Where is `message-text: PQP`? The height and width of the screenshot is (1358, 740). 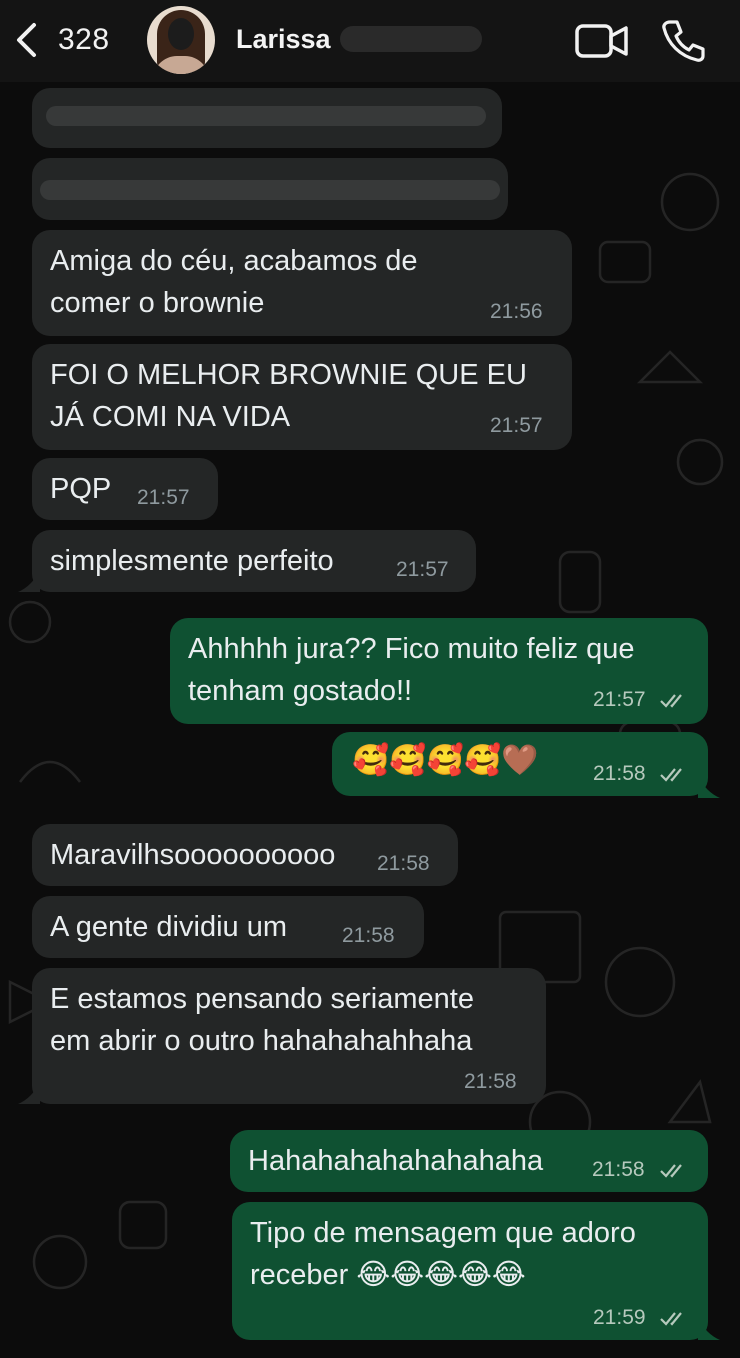
message-text: PQP is located at coordinates (81, 489).